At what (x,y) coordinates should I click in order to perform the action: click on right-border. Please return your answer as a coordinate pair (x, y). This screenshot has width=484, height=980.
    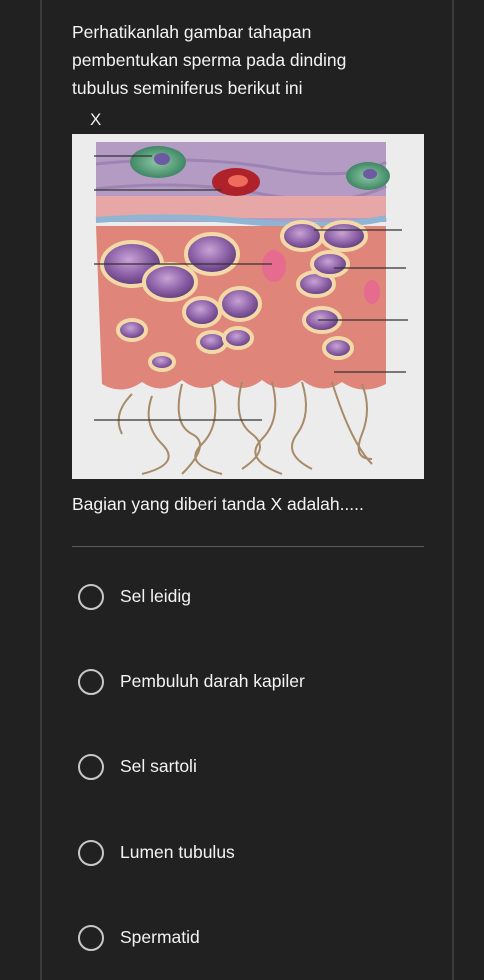
    Looking at the image, I should click on (453, 490).